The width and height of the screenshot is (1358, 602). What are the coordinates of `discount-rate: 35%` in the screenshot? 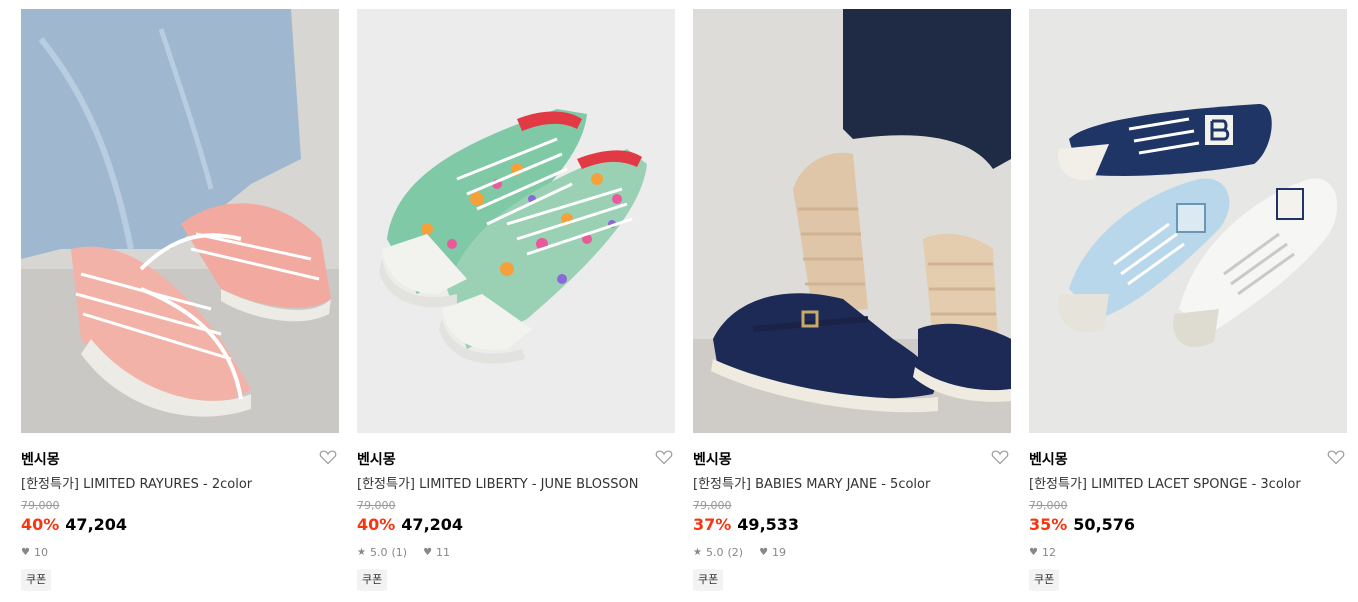 It's located at (1048, 524).